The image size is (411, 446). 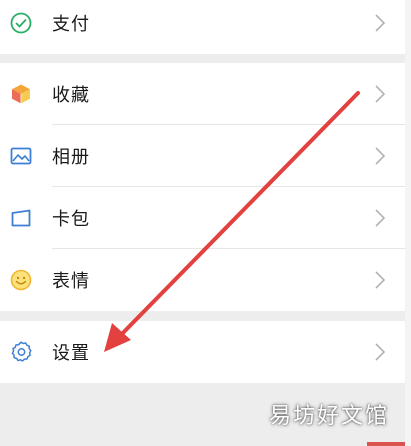 What do you see at coordinates (21, 218) in the screenshot?
I see `card-wallet-icon` at bounding box center [21, 218].